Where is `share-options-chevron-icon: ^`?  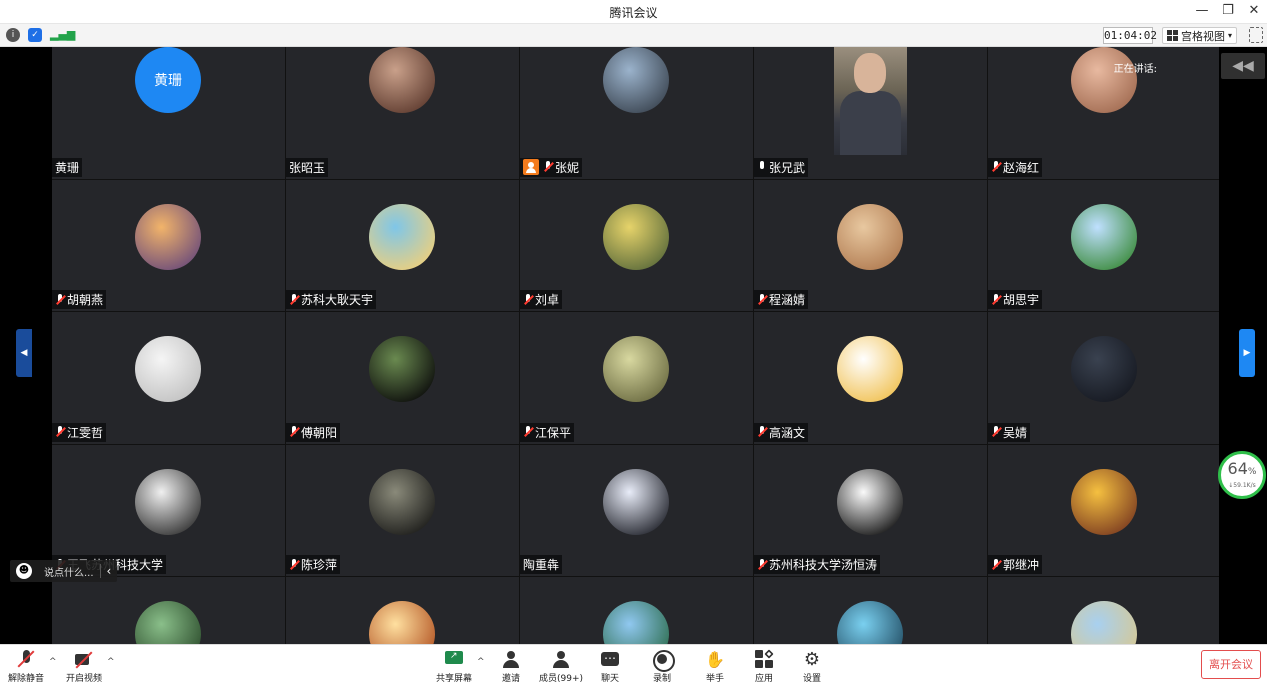 share-options-chevron-icon: ^ is located at coordinates (481, 662).